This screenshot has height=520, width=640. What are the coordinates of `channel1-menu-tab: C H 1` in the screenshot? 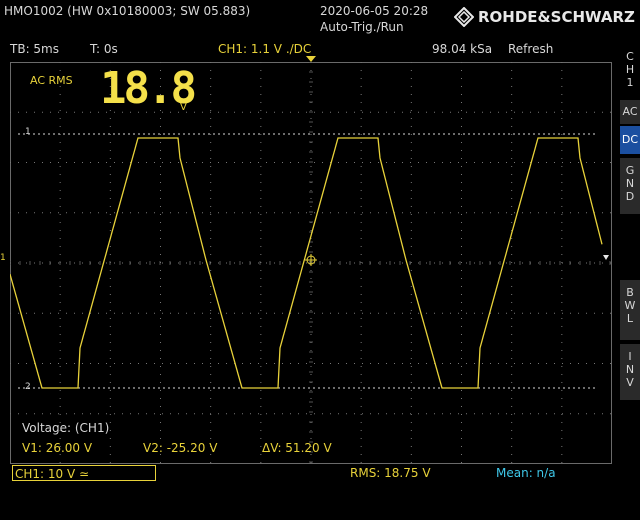 It's located at (630, 69).